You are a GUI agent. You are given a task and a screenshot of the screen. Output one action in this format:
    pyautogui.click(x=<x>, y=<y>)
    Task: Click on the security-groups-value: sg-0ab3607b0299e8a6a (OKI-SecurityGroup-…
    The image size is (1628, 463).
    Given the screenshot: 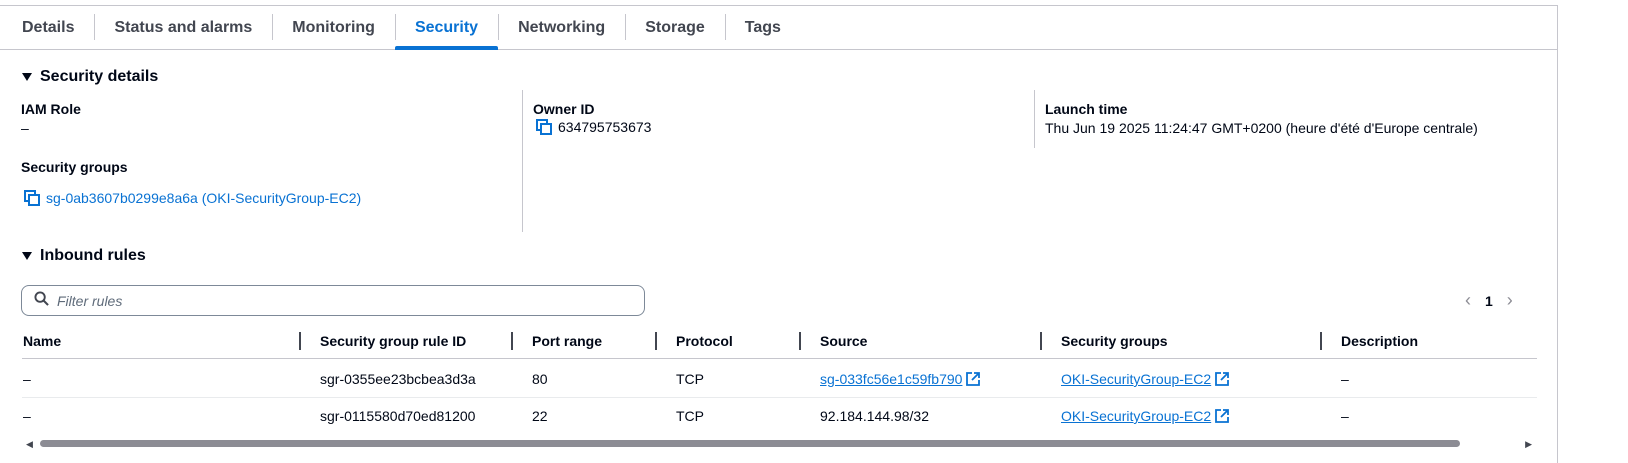 What is the action you would take?
    pyautogui.click(x=192, y=199)
    